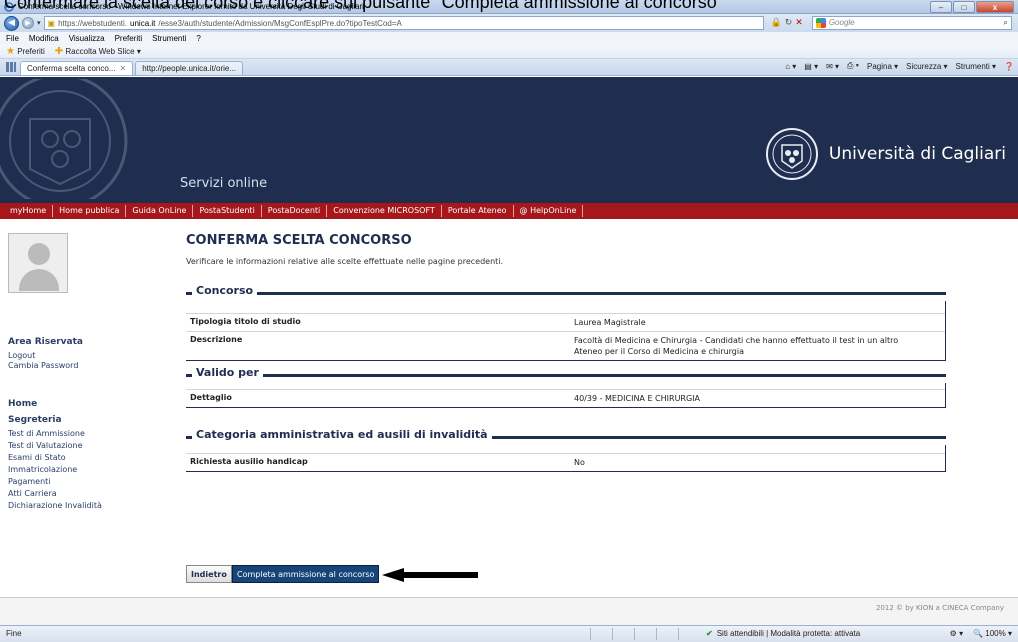 The width and height of the screenshot is (1018, 642). I want to click on sidebar-item-test-ammissione: Test di Ammissione, so click(46, 433).